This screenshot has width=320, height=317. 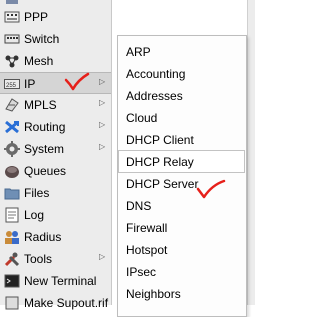 I want to click on submenu-item-hotspot: Hotspot, so click(x=182, y=249).